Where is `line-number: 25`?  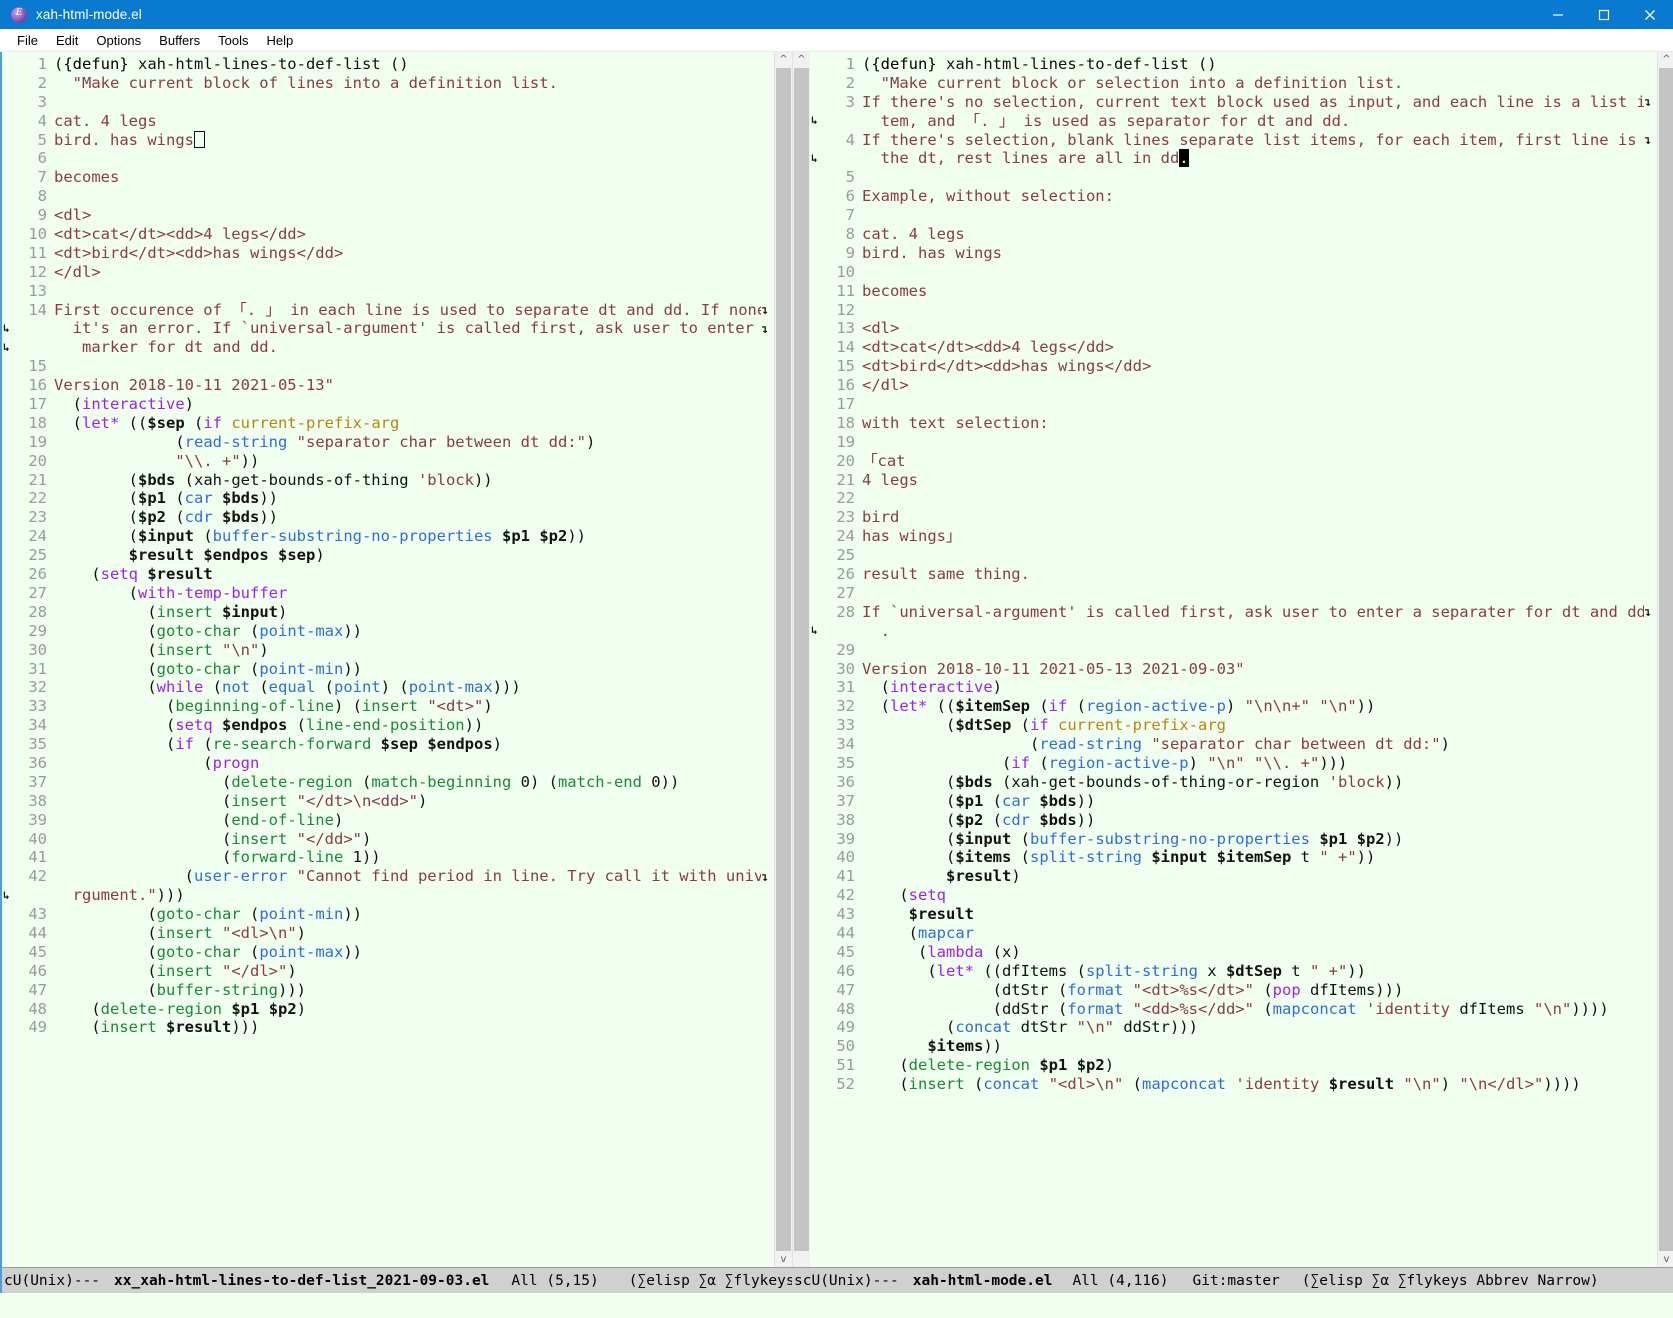 line-number: 25 is located at coordinates (37, 555).